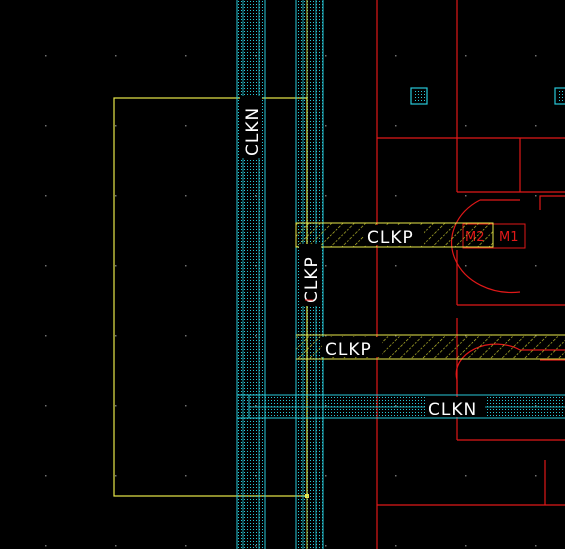 The height and width of the screenshot is (549, 565). What do you see at coordinates (509, 237) in the screenshot?
I see `device-label-m1: M1` at bounding box center [509, 237].